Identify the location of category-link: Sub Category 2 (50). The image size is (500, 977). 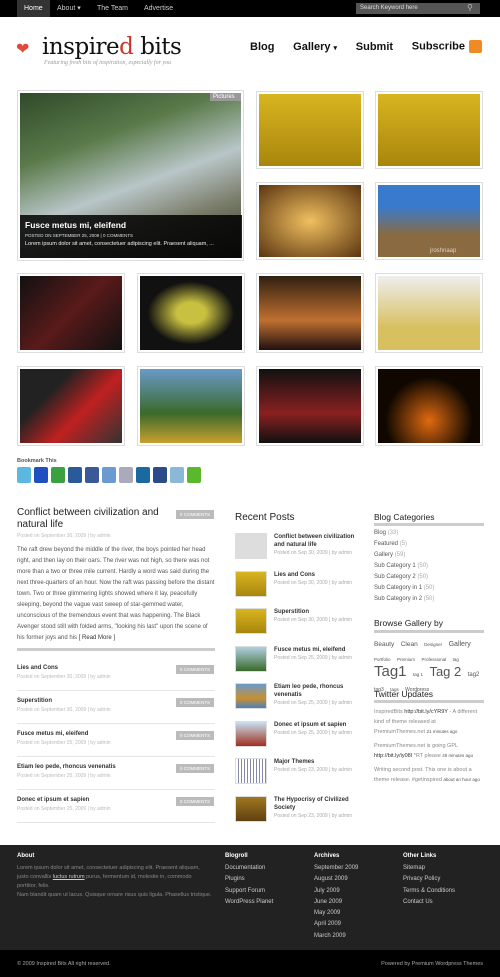
(429, 579).